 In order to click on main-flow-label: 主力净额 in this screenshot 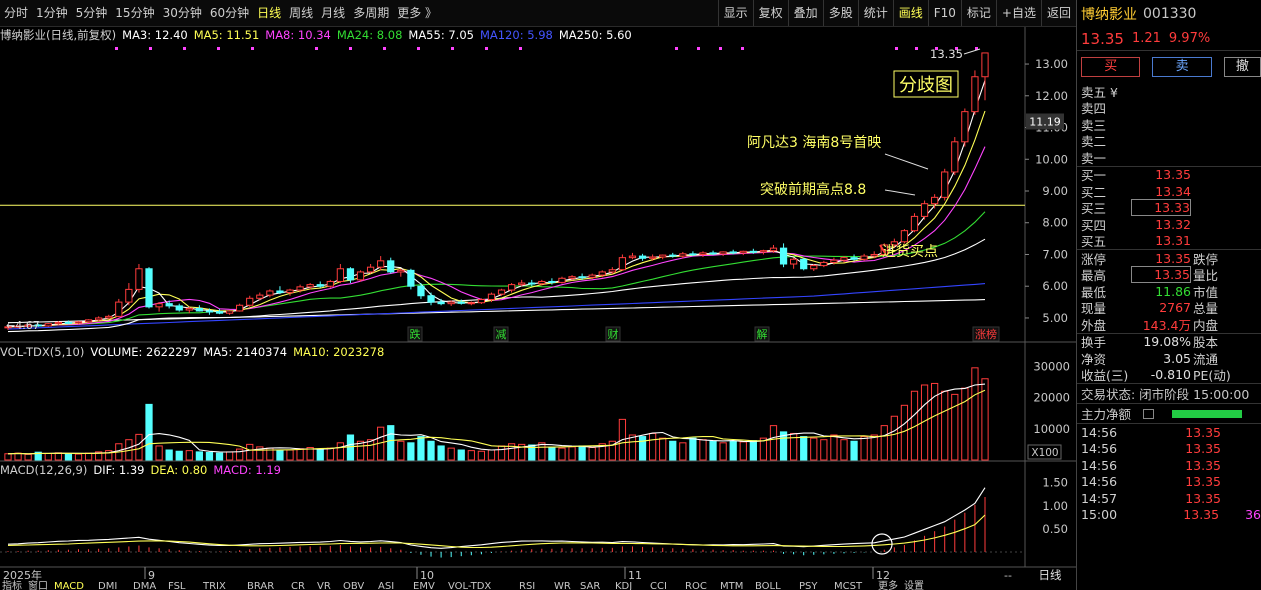, I will do `click(1106, 414)`.